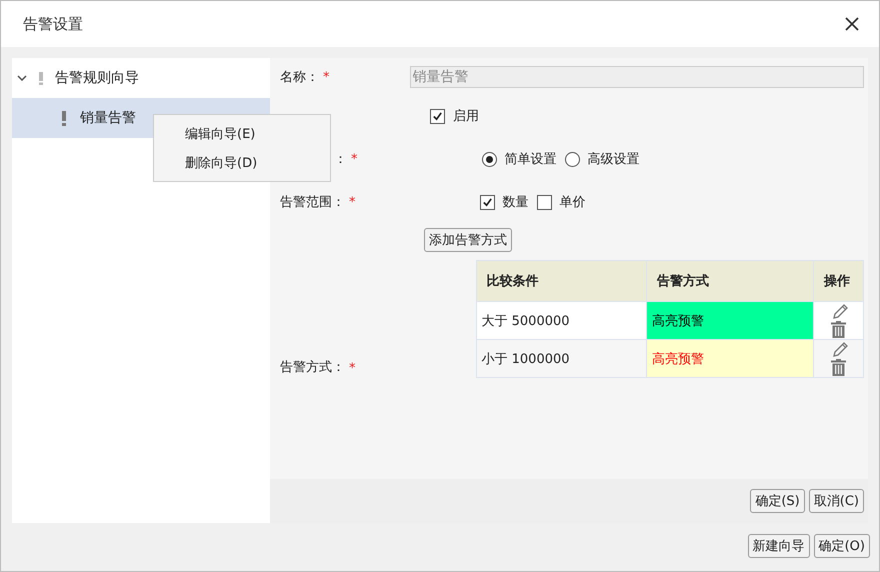 The image size is (880, 572). What do you see at coordinates (852, 24) in the screenshot?
I see `close-icon` at bounding box center [852, 24].